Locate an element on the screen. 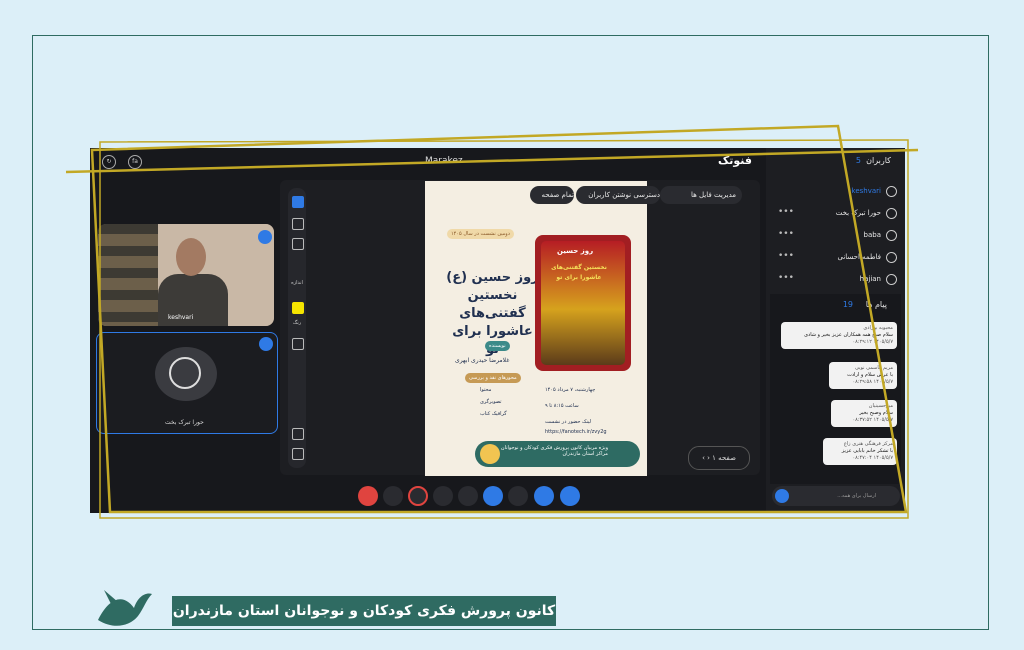  titlebar: ↻ fa Marakez فنوتک is located at coordinates (425, 161).